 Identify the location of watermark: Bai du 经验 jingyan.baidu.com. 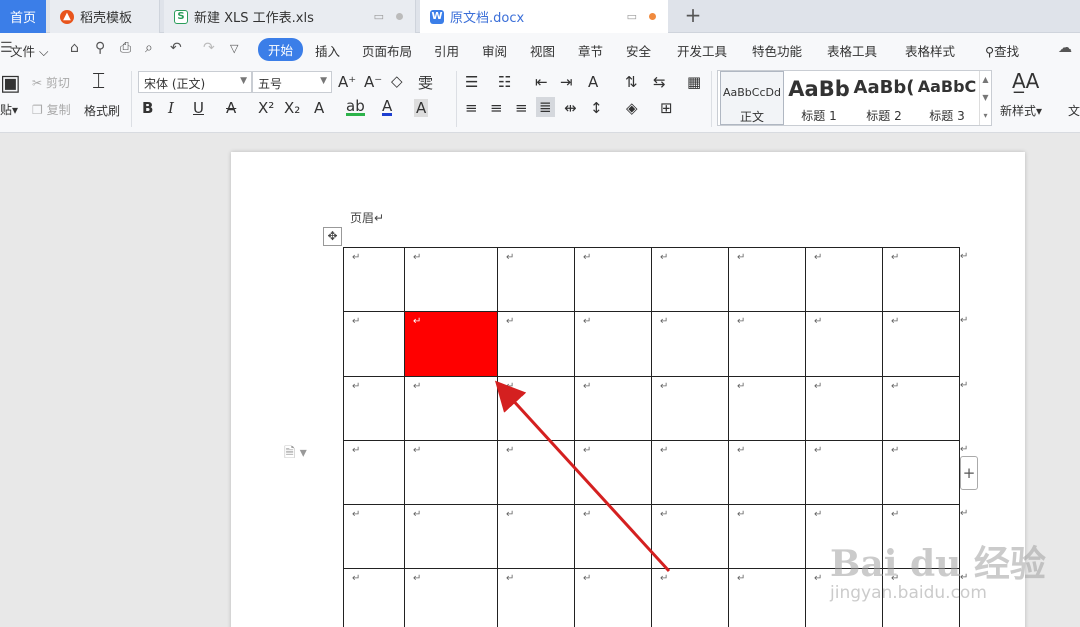
(938, 569).